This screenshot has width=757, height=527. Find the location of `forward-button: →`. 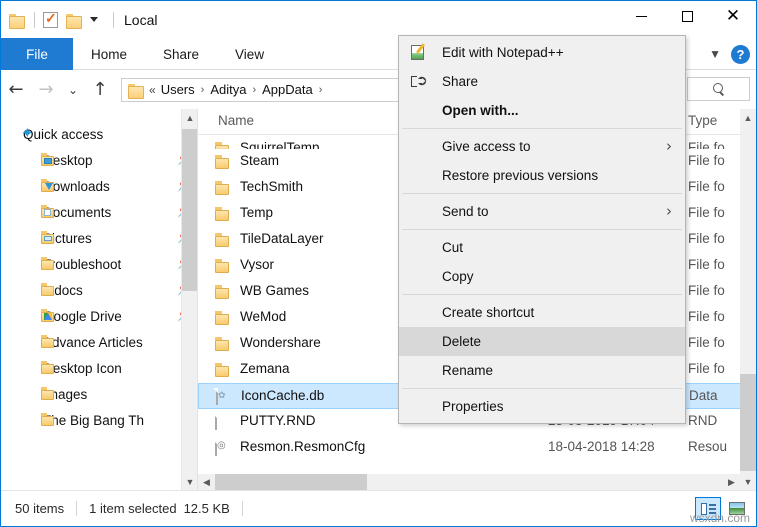

forward-button: → is located at coordinates (46, 90).